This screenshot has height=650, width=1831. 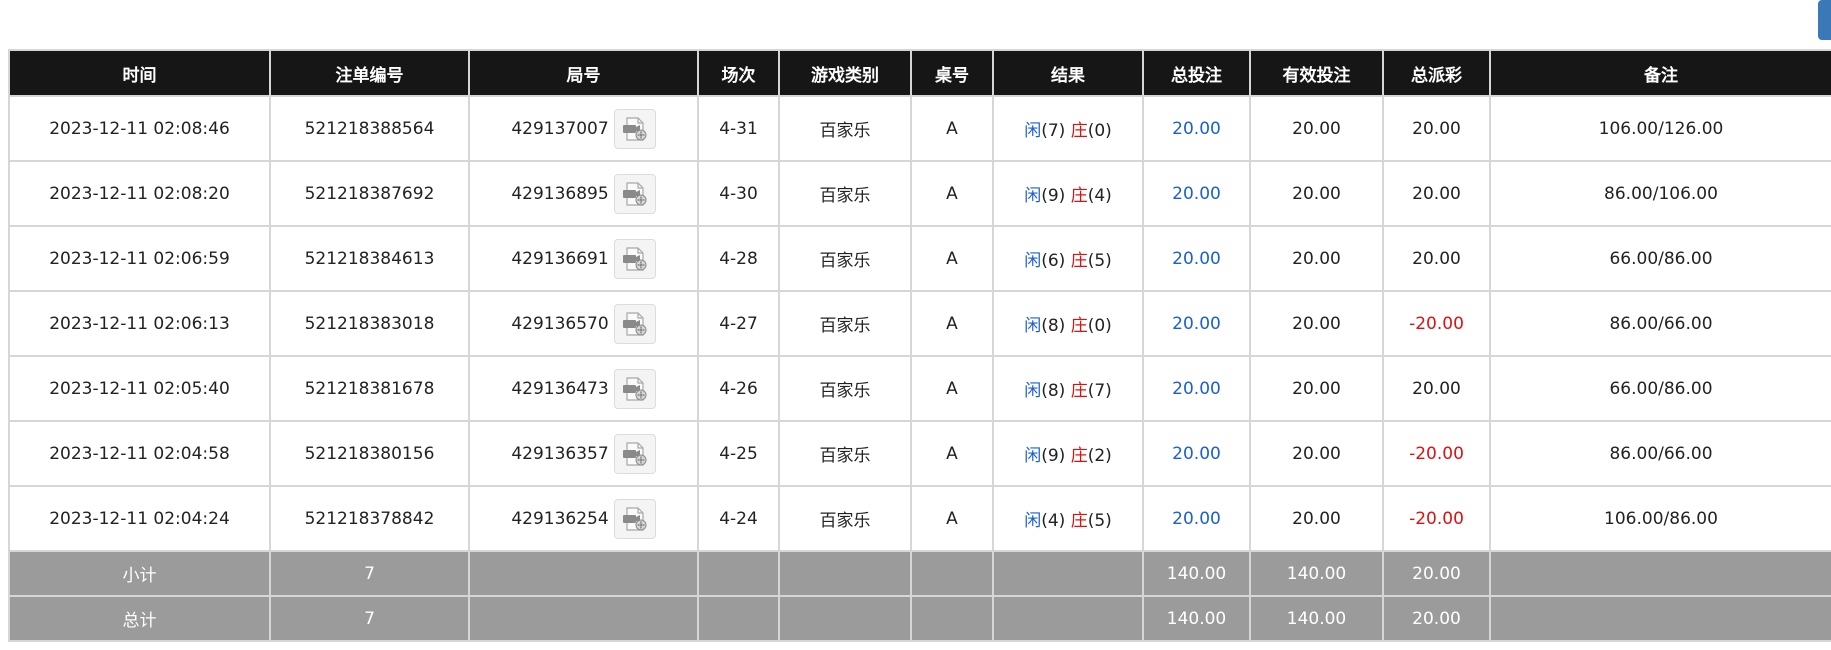 I want to click on cell-round-no: 429136691, so click(x=583, y=258).